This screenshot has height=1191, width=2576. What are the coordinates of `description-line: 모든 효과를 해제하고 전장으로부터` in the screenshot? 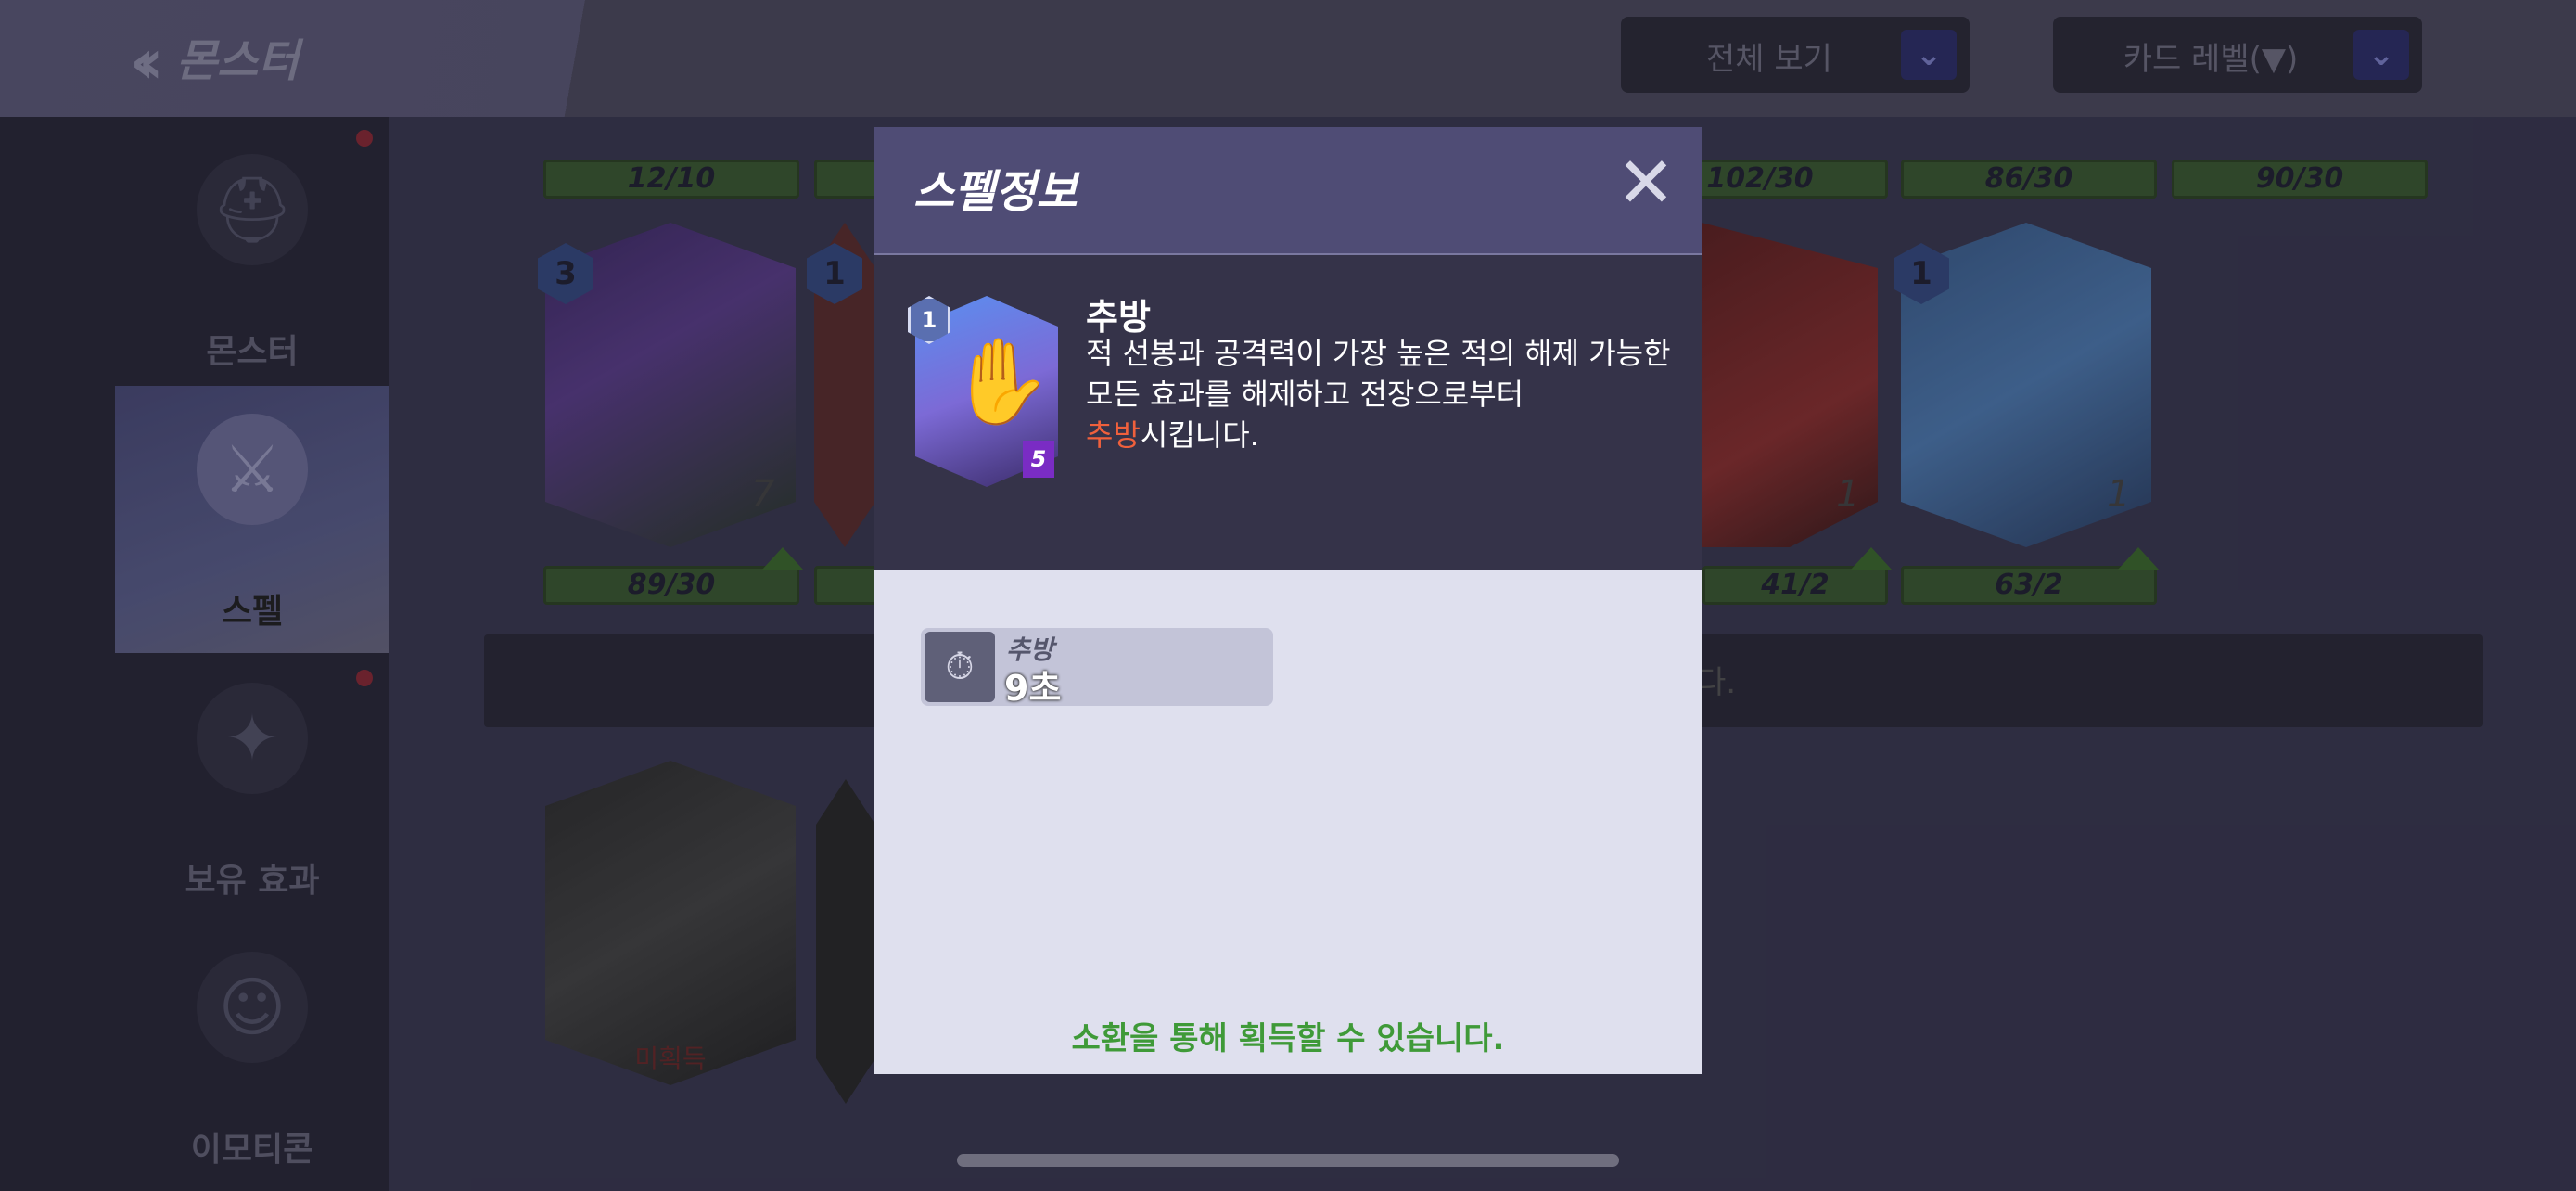 It's located at (1305, 394).